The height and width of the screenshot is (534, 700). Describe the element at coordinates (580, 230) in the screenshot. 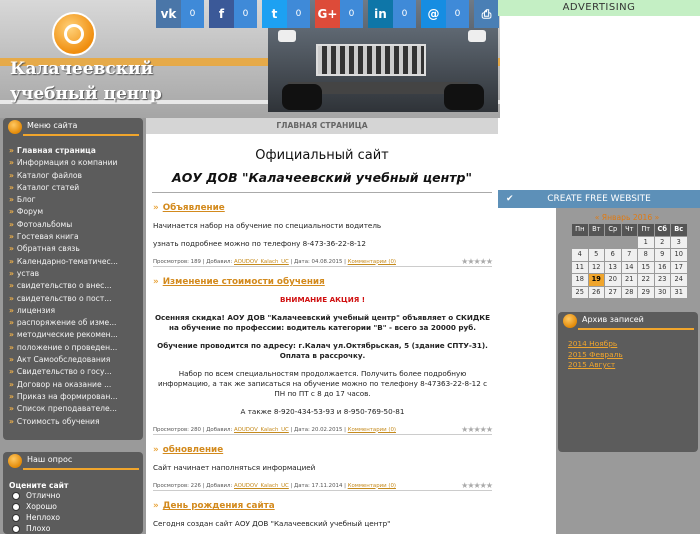

I see `calendar-weekday: Пн` at that location.